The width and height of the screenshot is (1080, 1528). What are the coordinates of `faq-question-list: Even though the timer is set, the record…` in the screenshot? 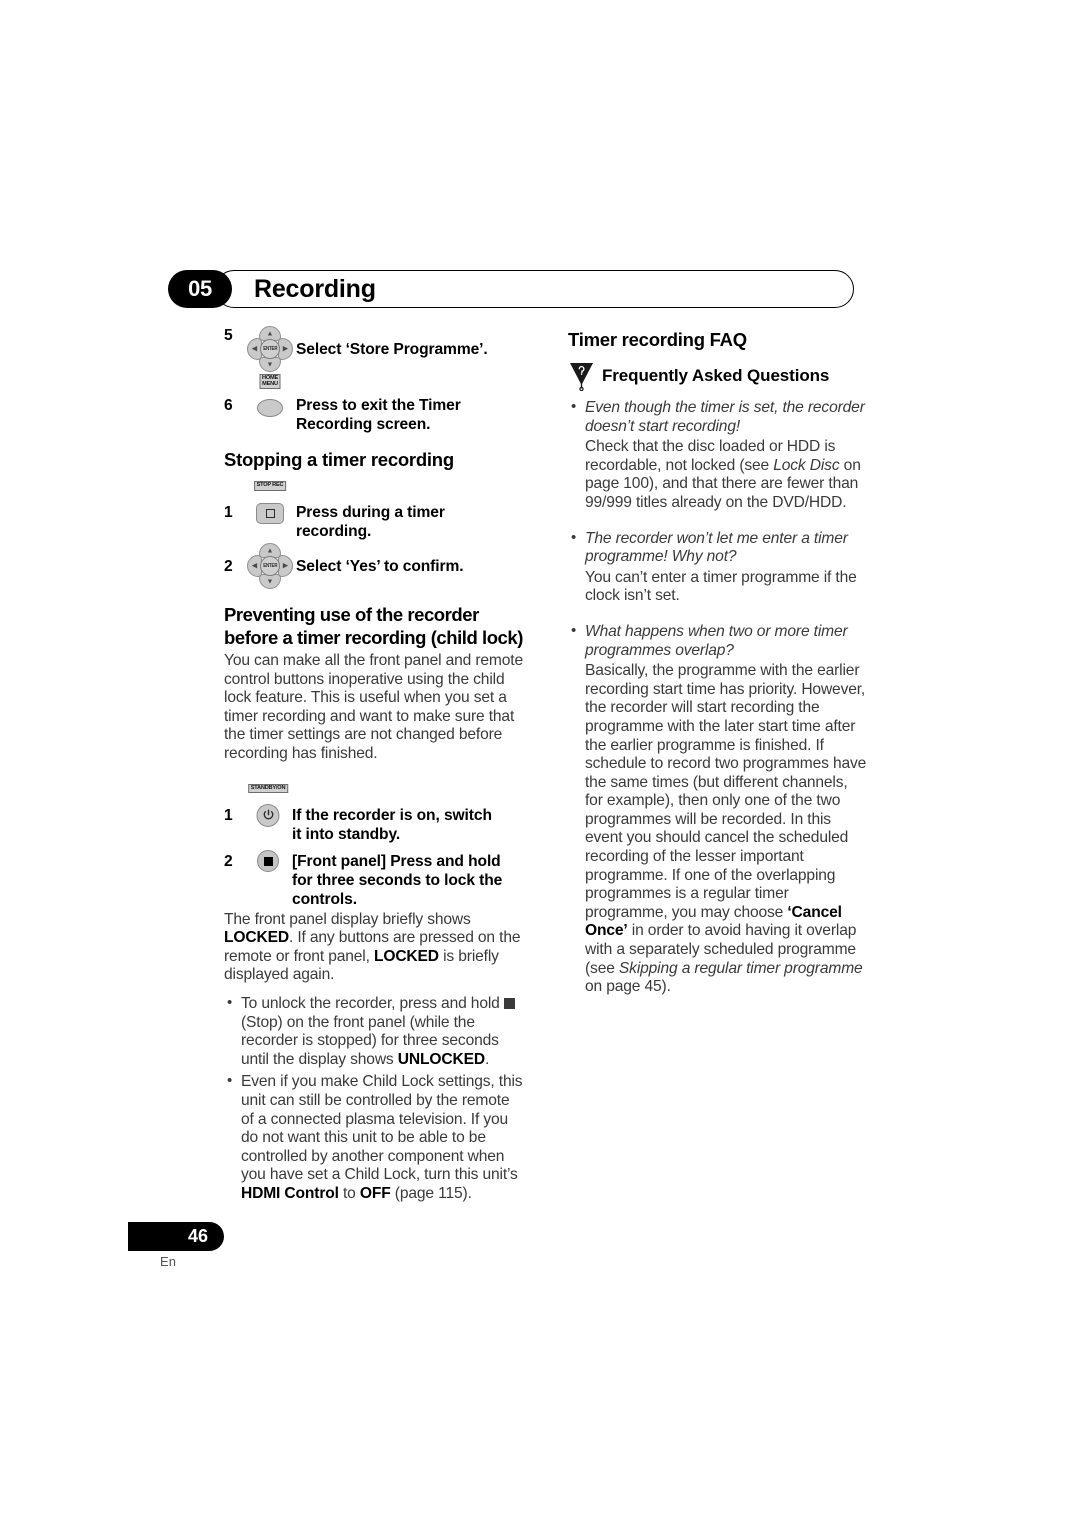 It's located at (718, 417).